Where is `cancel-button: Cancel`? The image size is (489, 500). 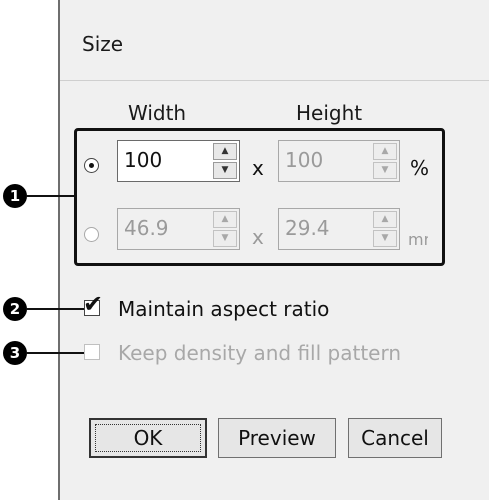 cancel-button: Cancel is located at coordinates (395, 438).